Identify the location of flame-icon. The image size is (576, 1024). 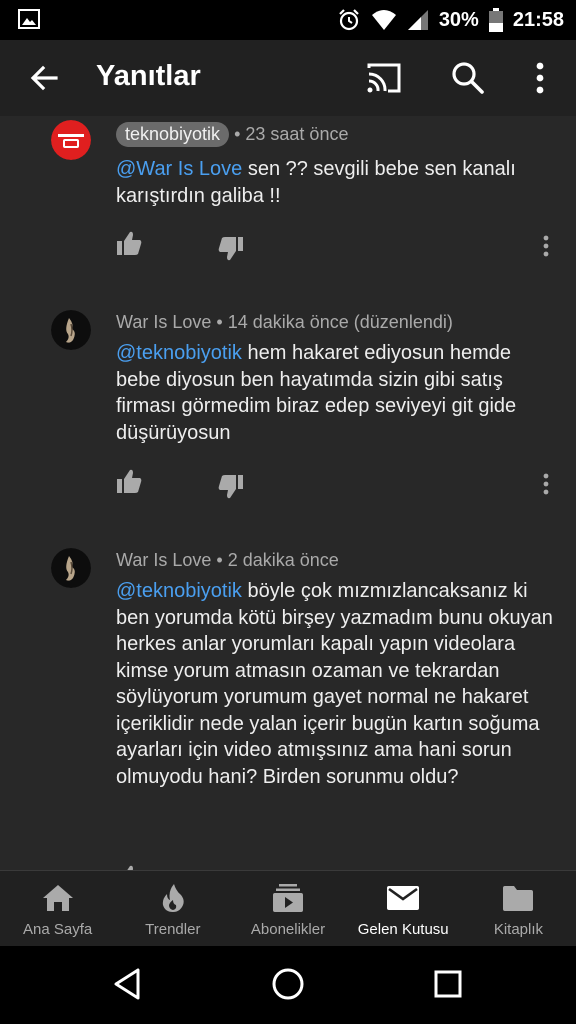
(173, 898).